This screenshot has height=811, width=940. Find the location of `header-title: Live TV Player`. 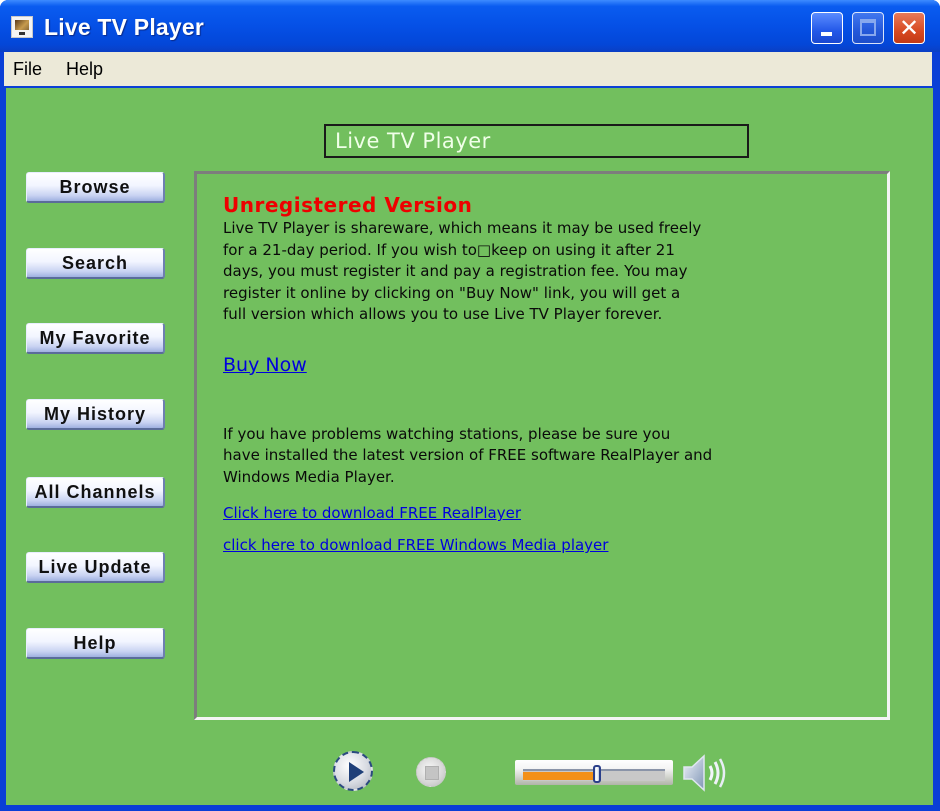

header-title: Live TV Player is located at coordinates (413, 141).